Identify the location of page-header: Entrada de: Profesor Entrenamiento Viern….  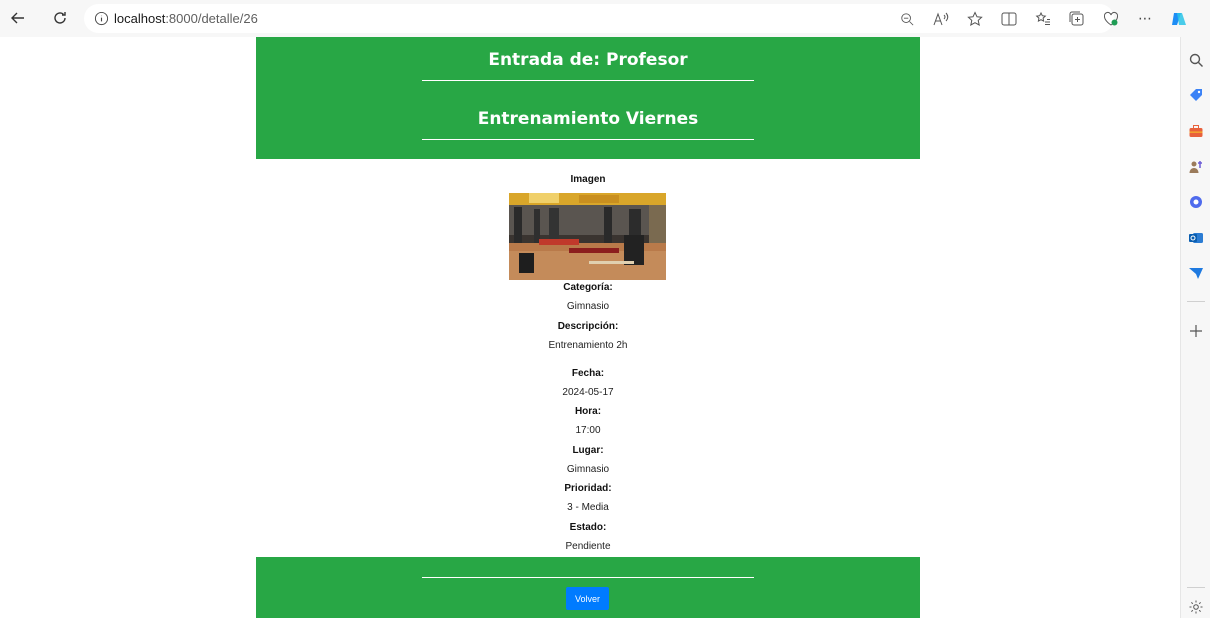
(588, 98).